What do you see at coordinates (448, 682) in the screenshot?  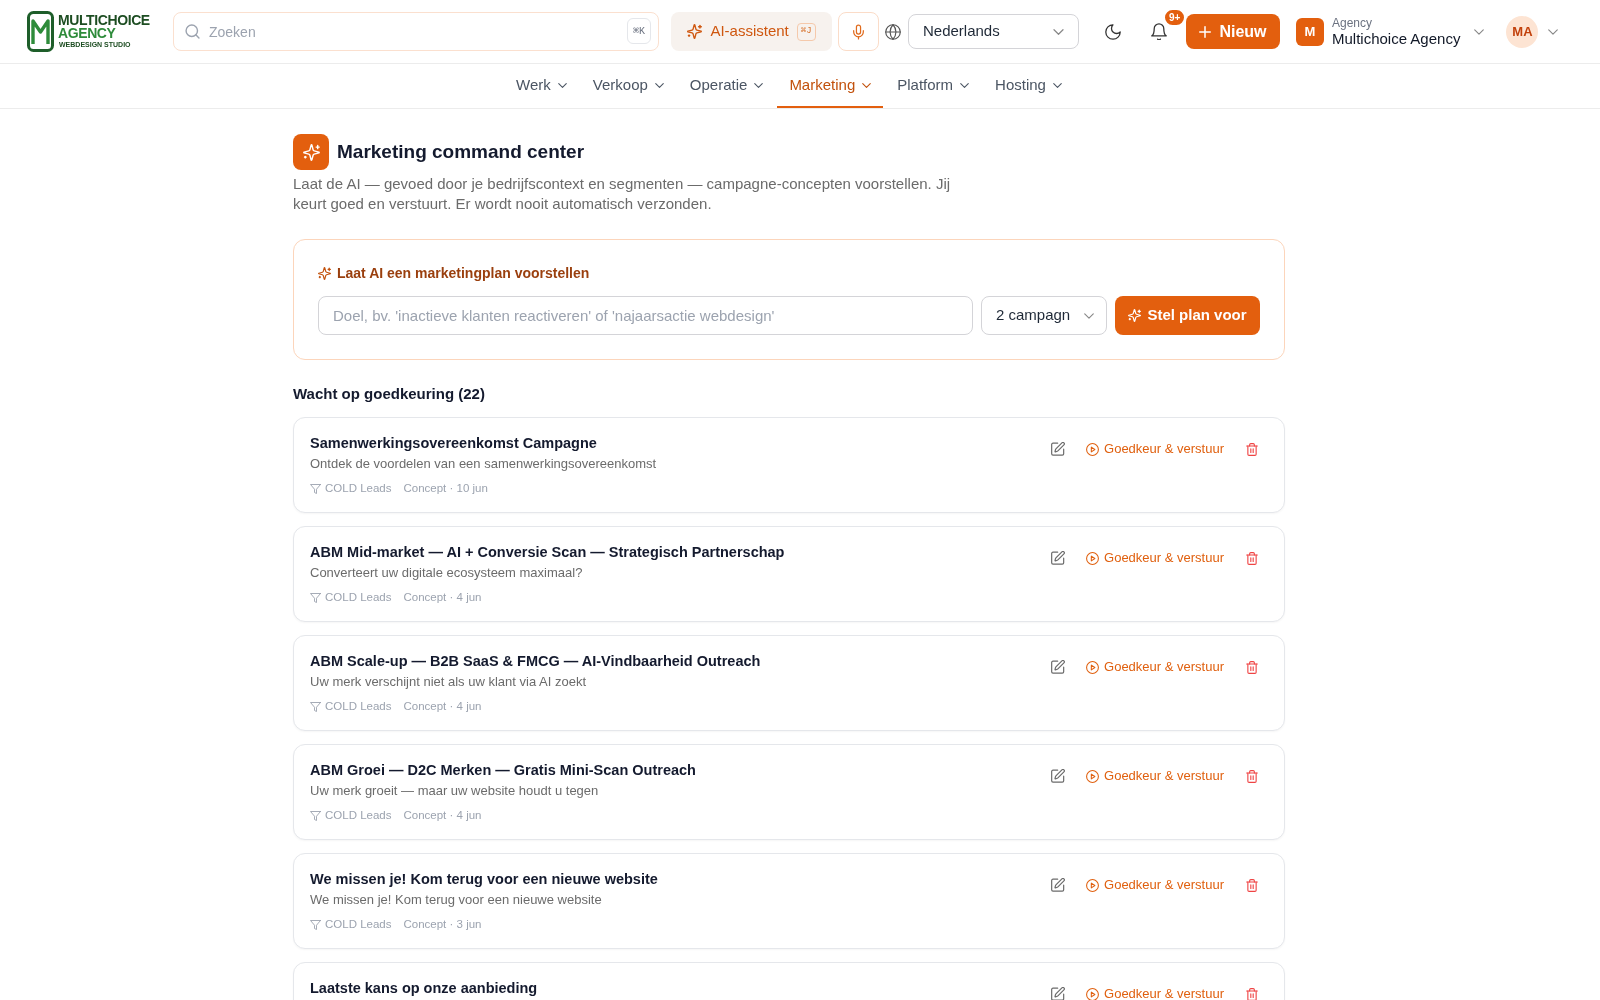 I see `campaign-subtitle: Uw merk verschijnt niet als uw klant via AI zoekt` at bounding box center [448, 682].